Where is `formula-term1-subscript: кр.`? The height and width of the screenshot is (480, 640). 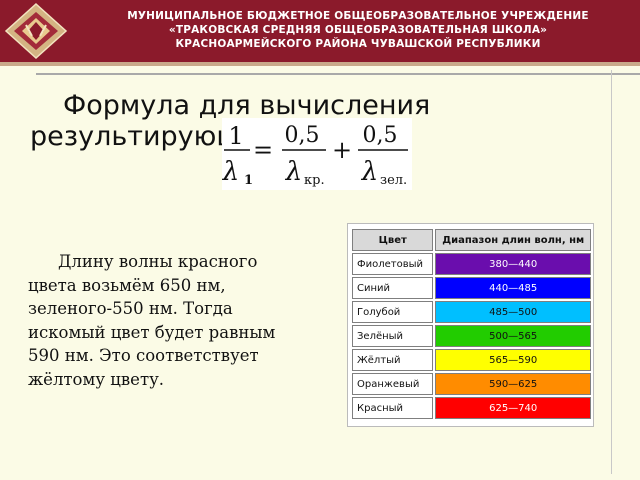 formula-term1-subscript: кр. is located at coordinates (314, 180).